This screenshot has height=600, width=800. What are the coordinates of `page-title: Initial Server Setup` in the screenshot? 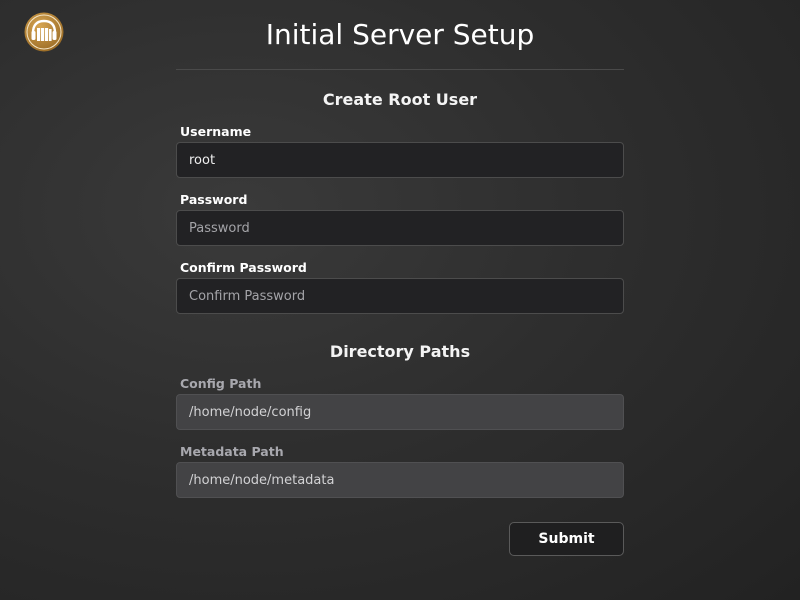 It's located at (400, 34).